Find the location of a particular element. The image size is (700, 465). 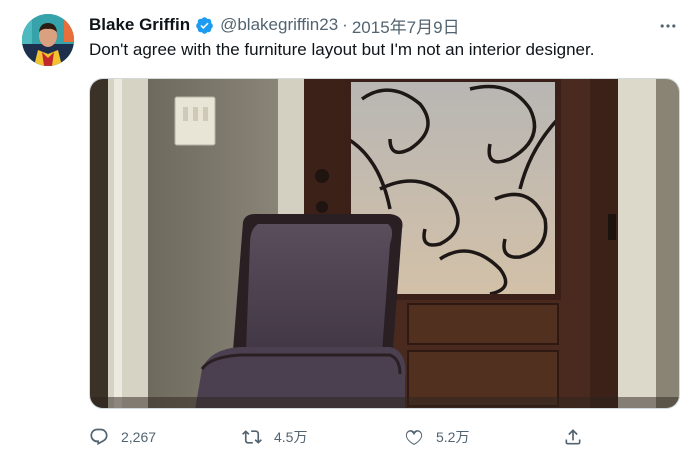

retweet-button: 4.5万 is located at coordinates (274, 437).